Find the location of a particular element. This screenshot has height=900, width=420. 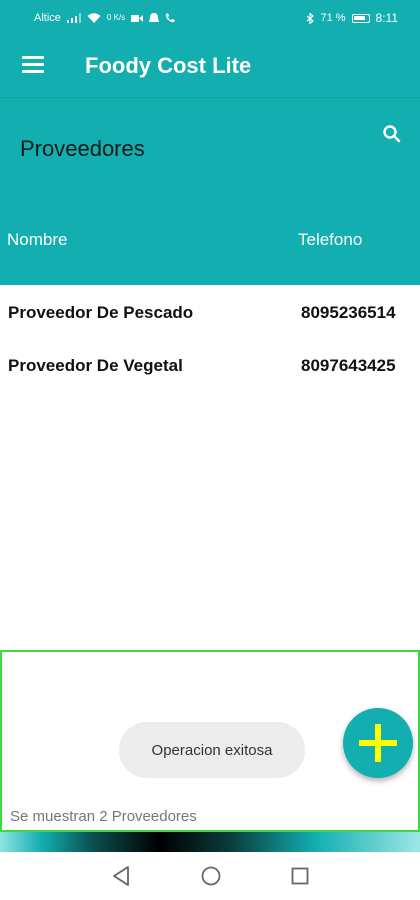

toast-message: Operacion exitosa is located at coordinates (212, 750).